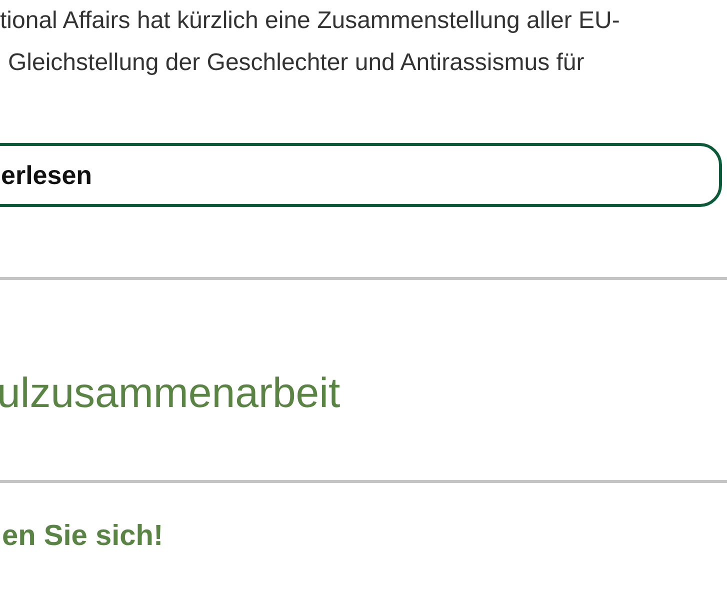 The height and width of the screenshot is (590, 727). Describe the element at coordinates (171, 393) in the screenshot. I see `section-heading: ulzusammenarbeit` at that location.